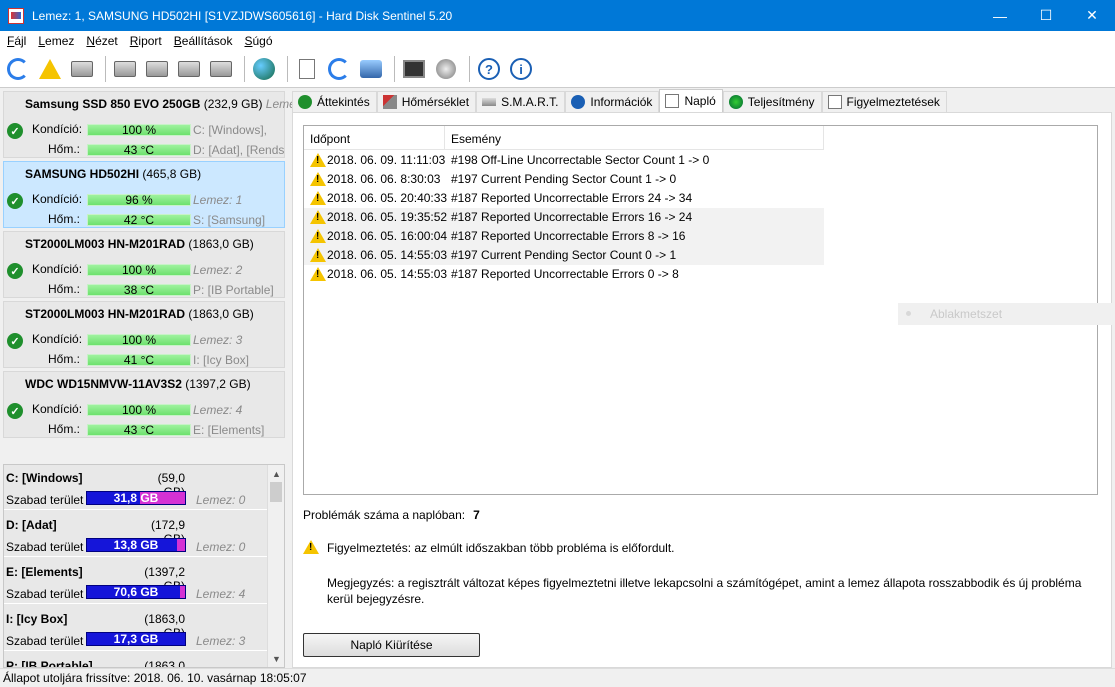 The height and width of the screenshot is (687, 1115). What do you see at coordinates (521, 101) in the screenshot?
I see `tab-smart: S.M.A.R.T.` at bounding box center [521, 101].